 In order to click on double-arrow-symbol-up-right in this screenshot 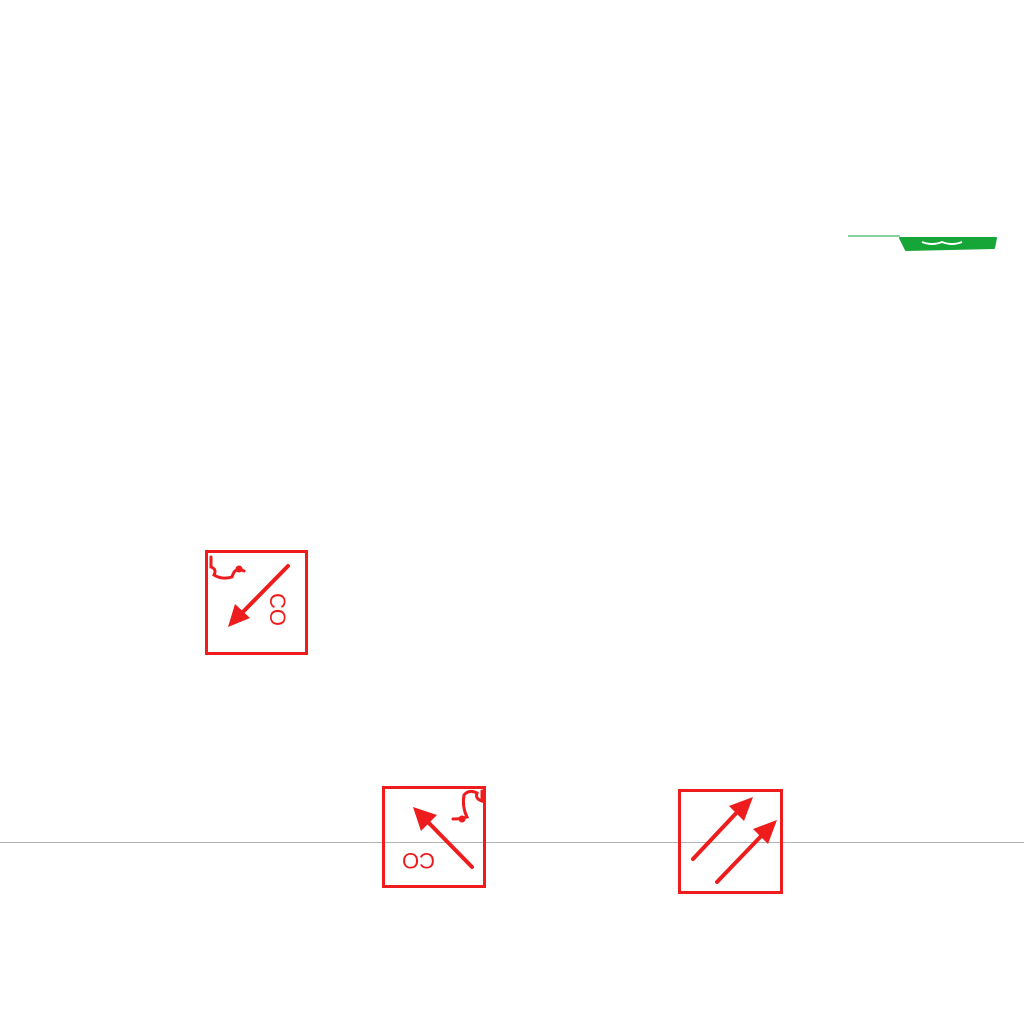, I will do `click(730, 841)`.